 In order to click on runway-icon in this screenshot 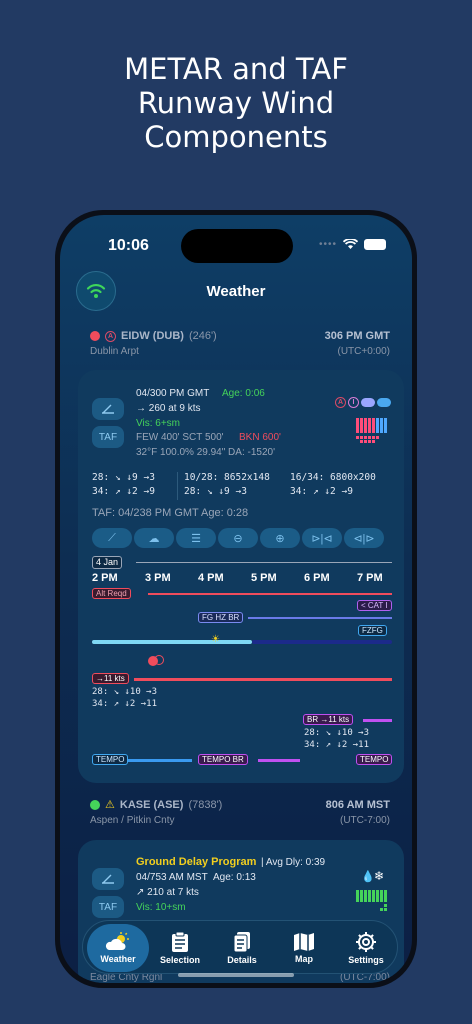, I will do `click(108, 409)`.